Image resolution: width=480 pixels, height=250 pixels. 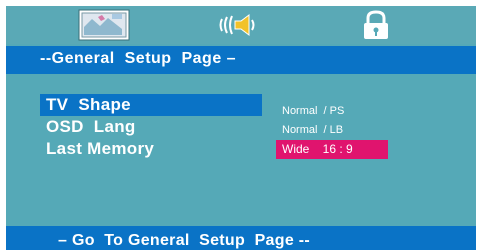 What do you see at coordinates (241, 60) in the screenshot?
I see `page-header: --General Setup Page –` at bounding box center [241, 60].